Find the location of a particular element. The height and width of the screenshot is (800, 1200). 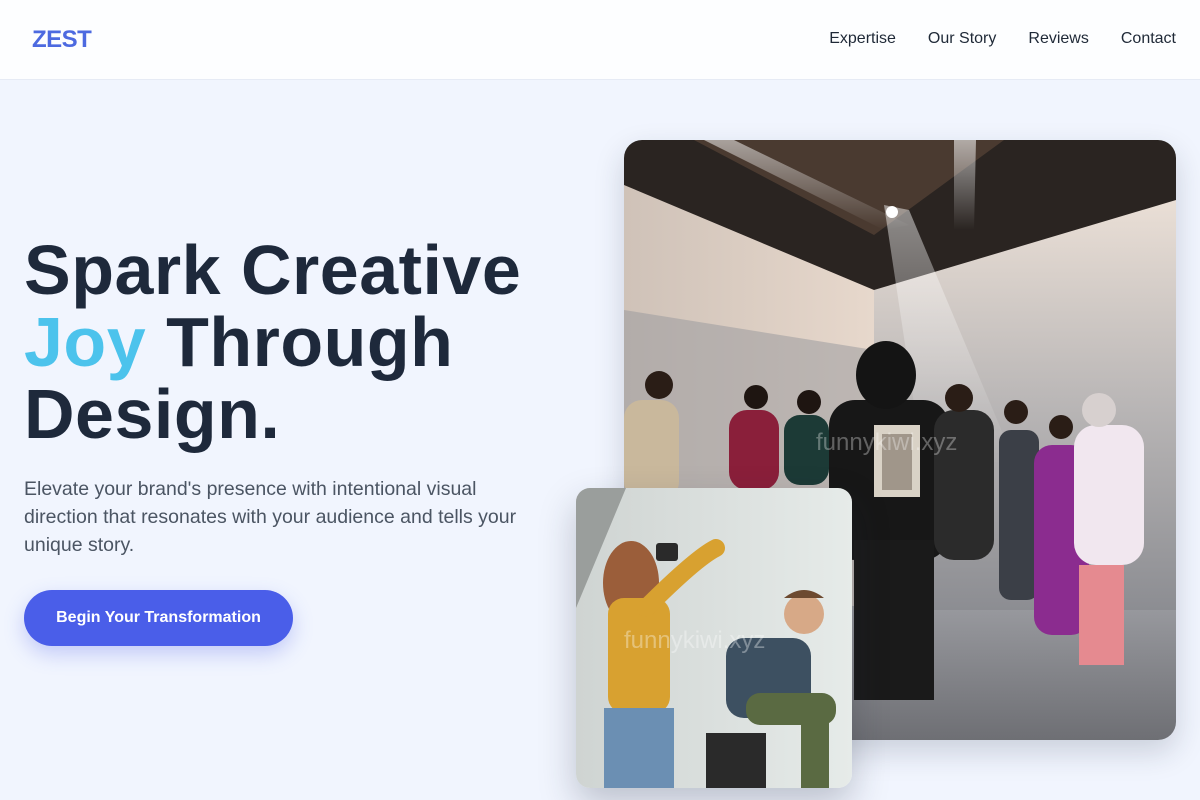

begin-transformation-button: Begin Your Transformation is located at coordinates (158, 618).